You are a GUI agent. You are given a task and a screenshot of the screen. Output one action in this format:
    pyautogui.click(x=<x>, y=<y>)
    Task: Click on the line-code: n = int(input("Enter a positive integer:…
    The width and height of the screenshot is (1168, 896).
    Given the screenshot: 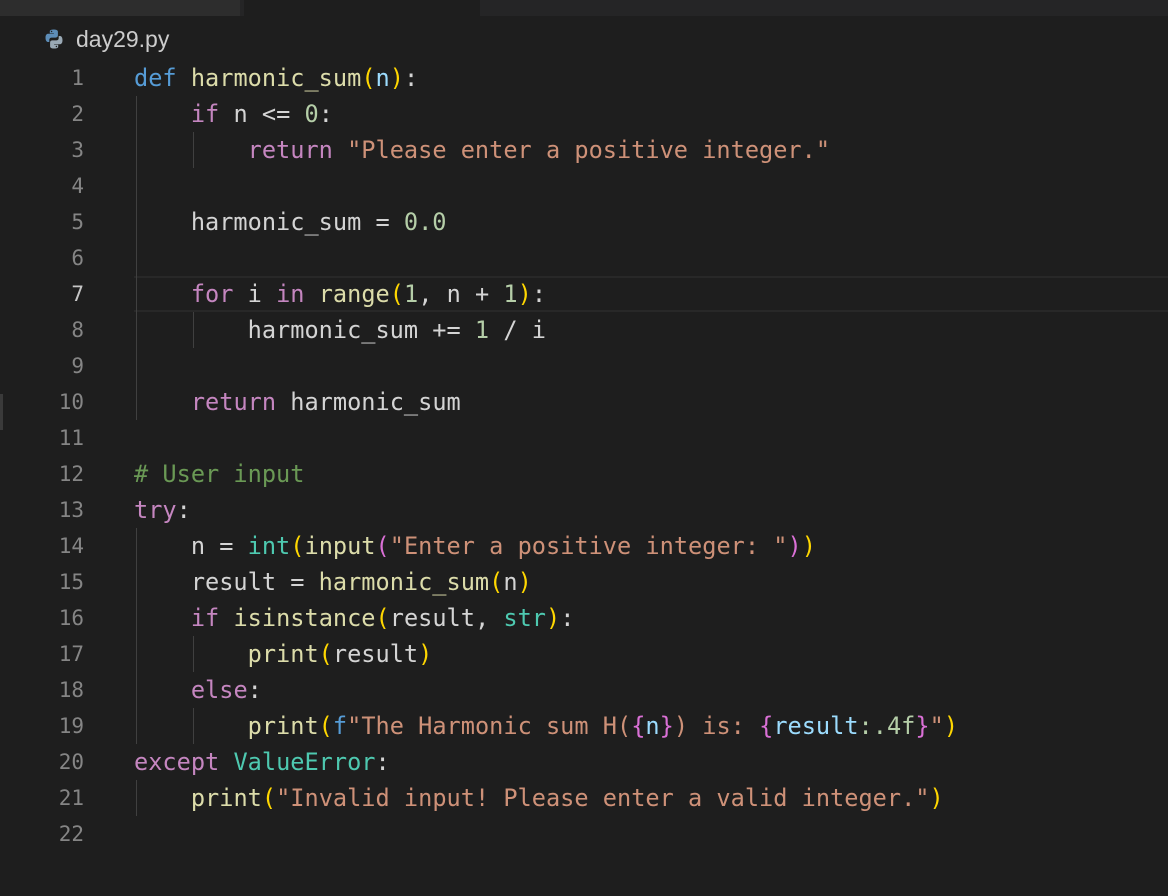 What is the action you would take?
    pyautogui.click(x=475, y=546)
    